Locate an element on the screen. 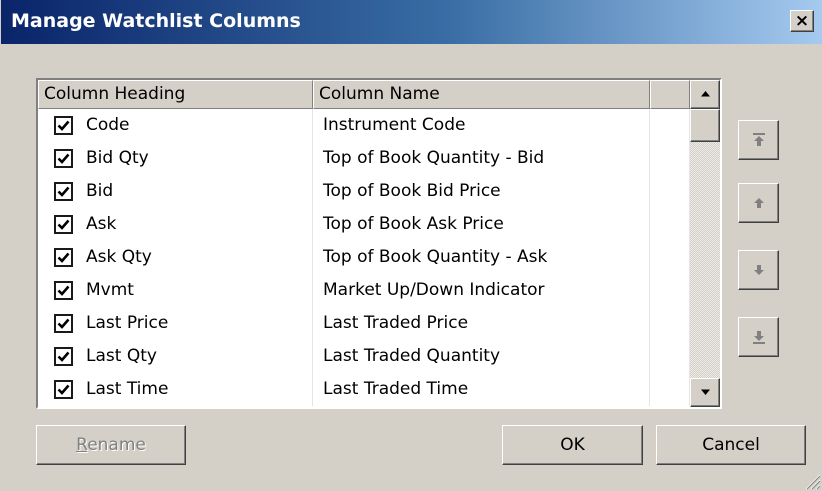  column-name-cell: Last Traded Time is located at coordinates (481, 389).